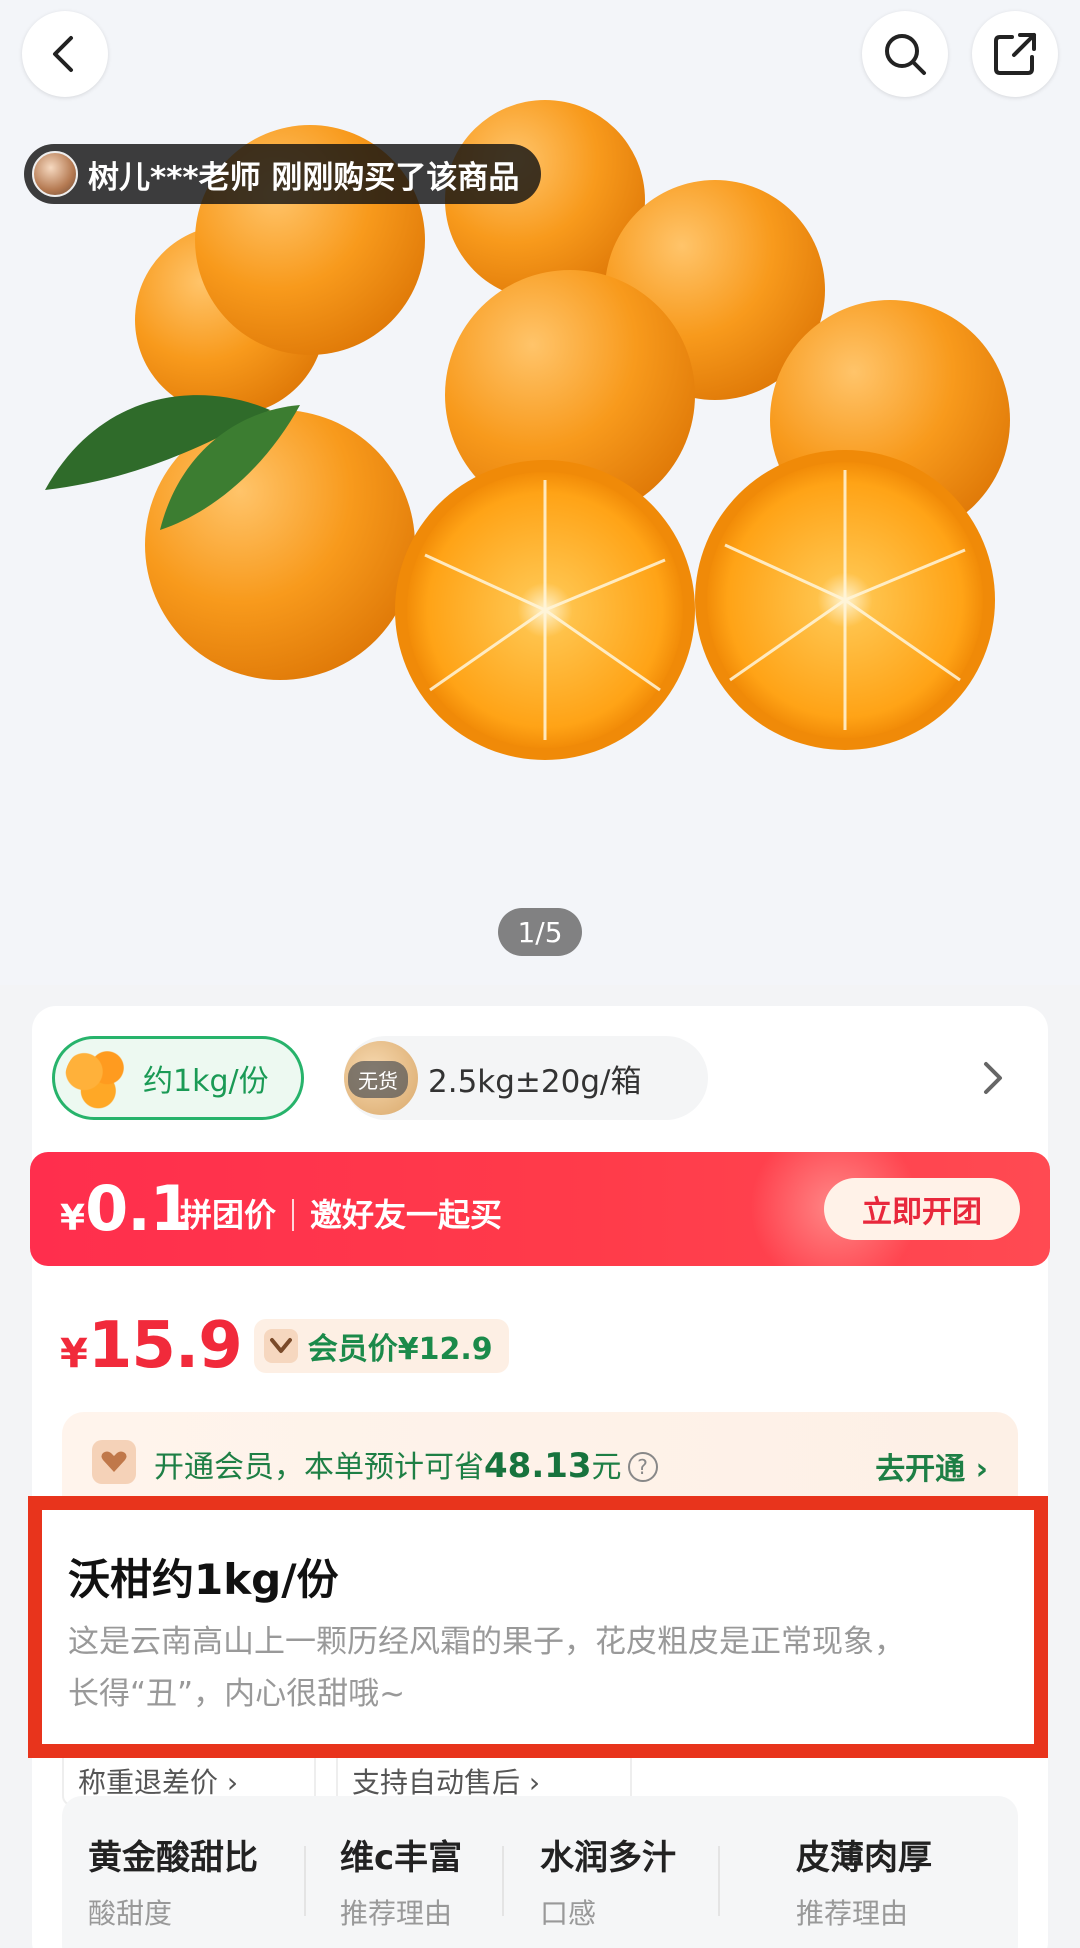 Image resolution: width=1080 pixels, height=1948 pixels. I want to click on price-row: ¥ 15.9 会员价¥12.9, so click(284, 1346).